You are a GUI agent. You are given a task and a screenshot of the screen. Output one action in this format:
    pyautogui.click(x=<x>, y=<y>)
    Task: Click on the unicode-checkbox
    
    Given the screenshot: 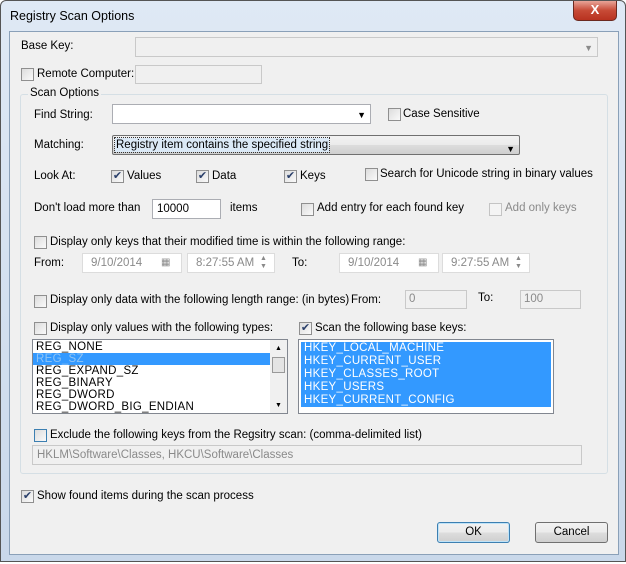 What is the action you would take?
    pyautogui.click(x=371, y=174)
    